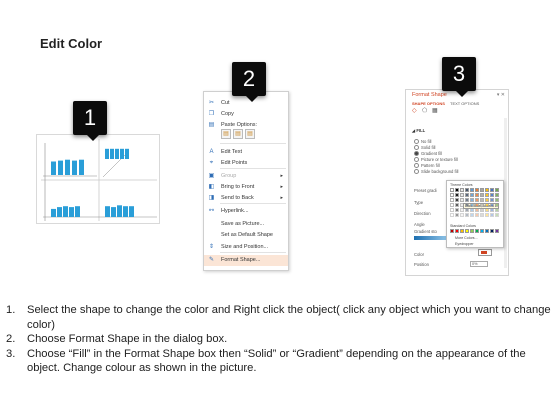 The image size is (560, 420). Describe the element at coordinates (246, 187) in the screenshot. I see `menu-item-bring-to-front: ◧ Bring to Front ▸` at that location.